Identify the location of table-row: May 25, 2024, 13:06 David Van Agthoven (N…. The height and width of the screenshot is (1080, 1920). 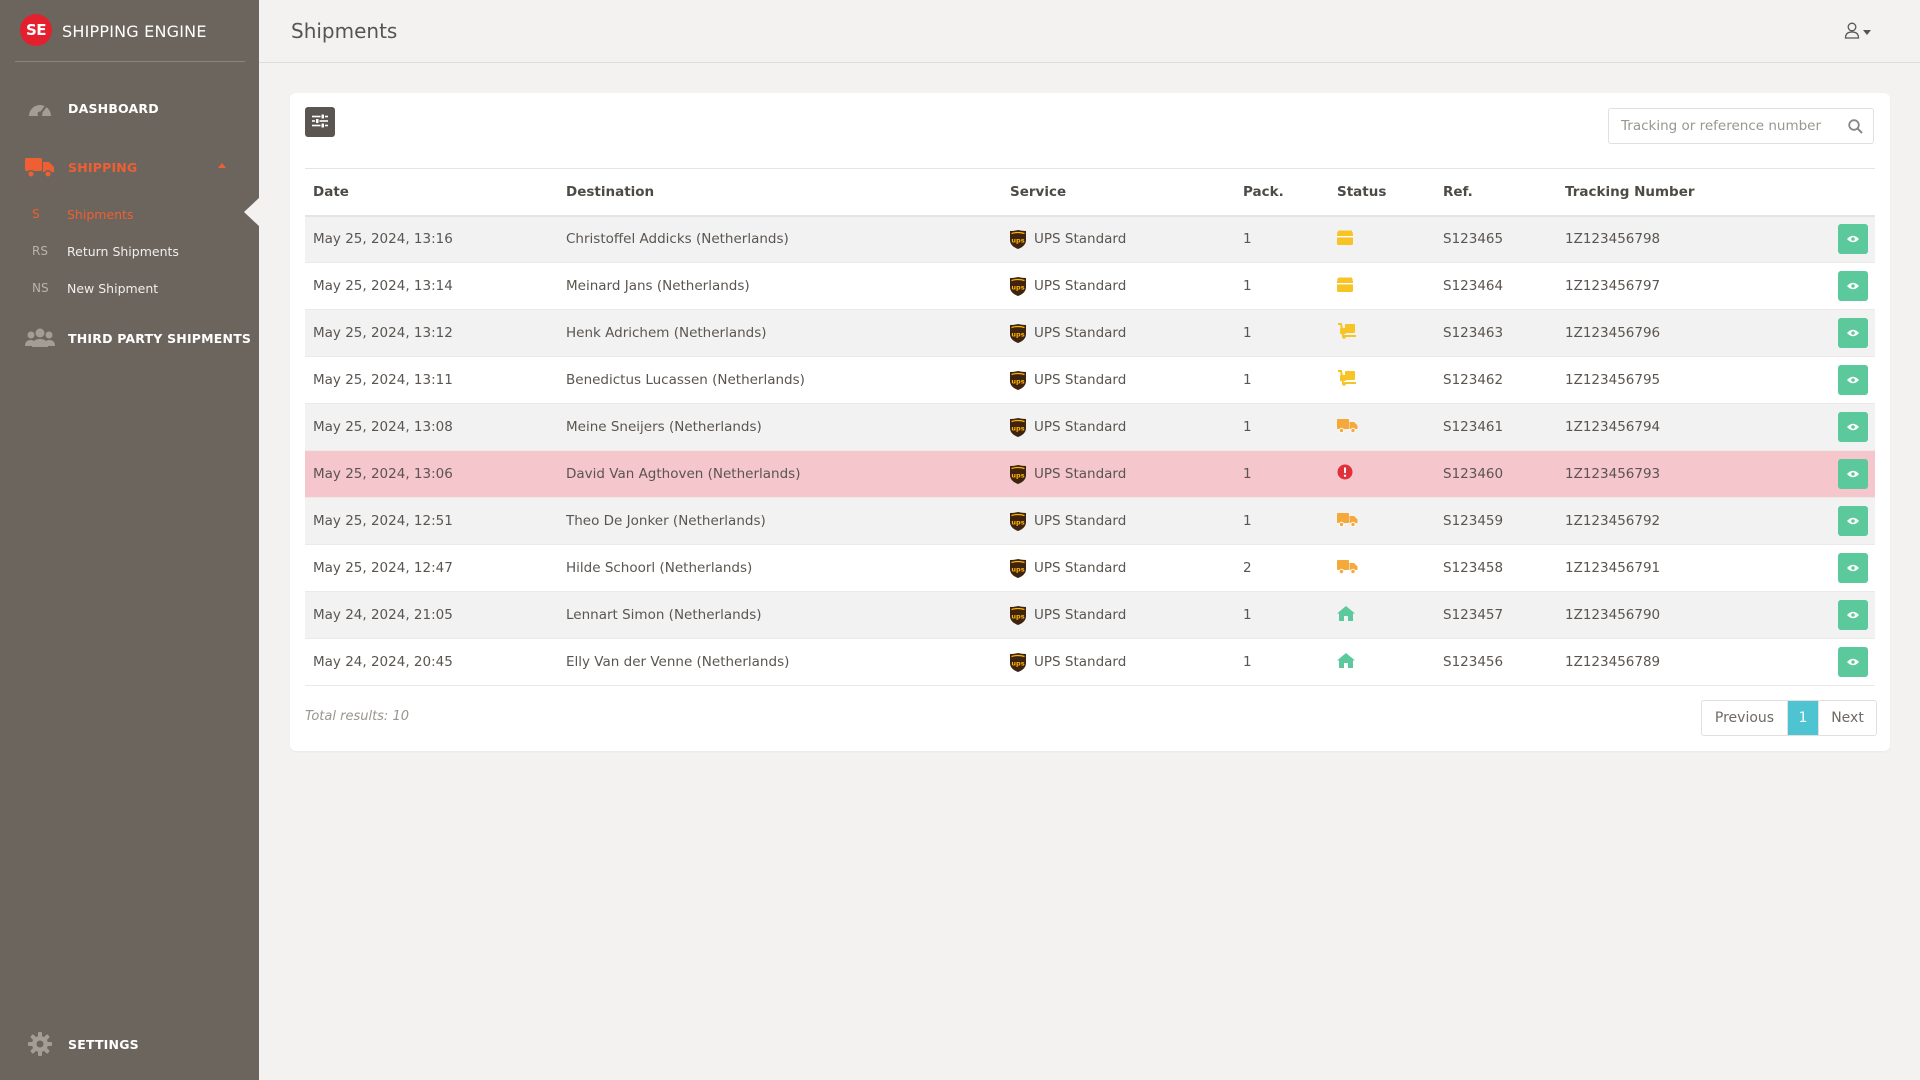
(1090, 474).